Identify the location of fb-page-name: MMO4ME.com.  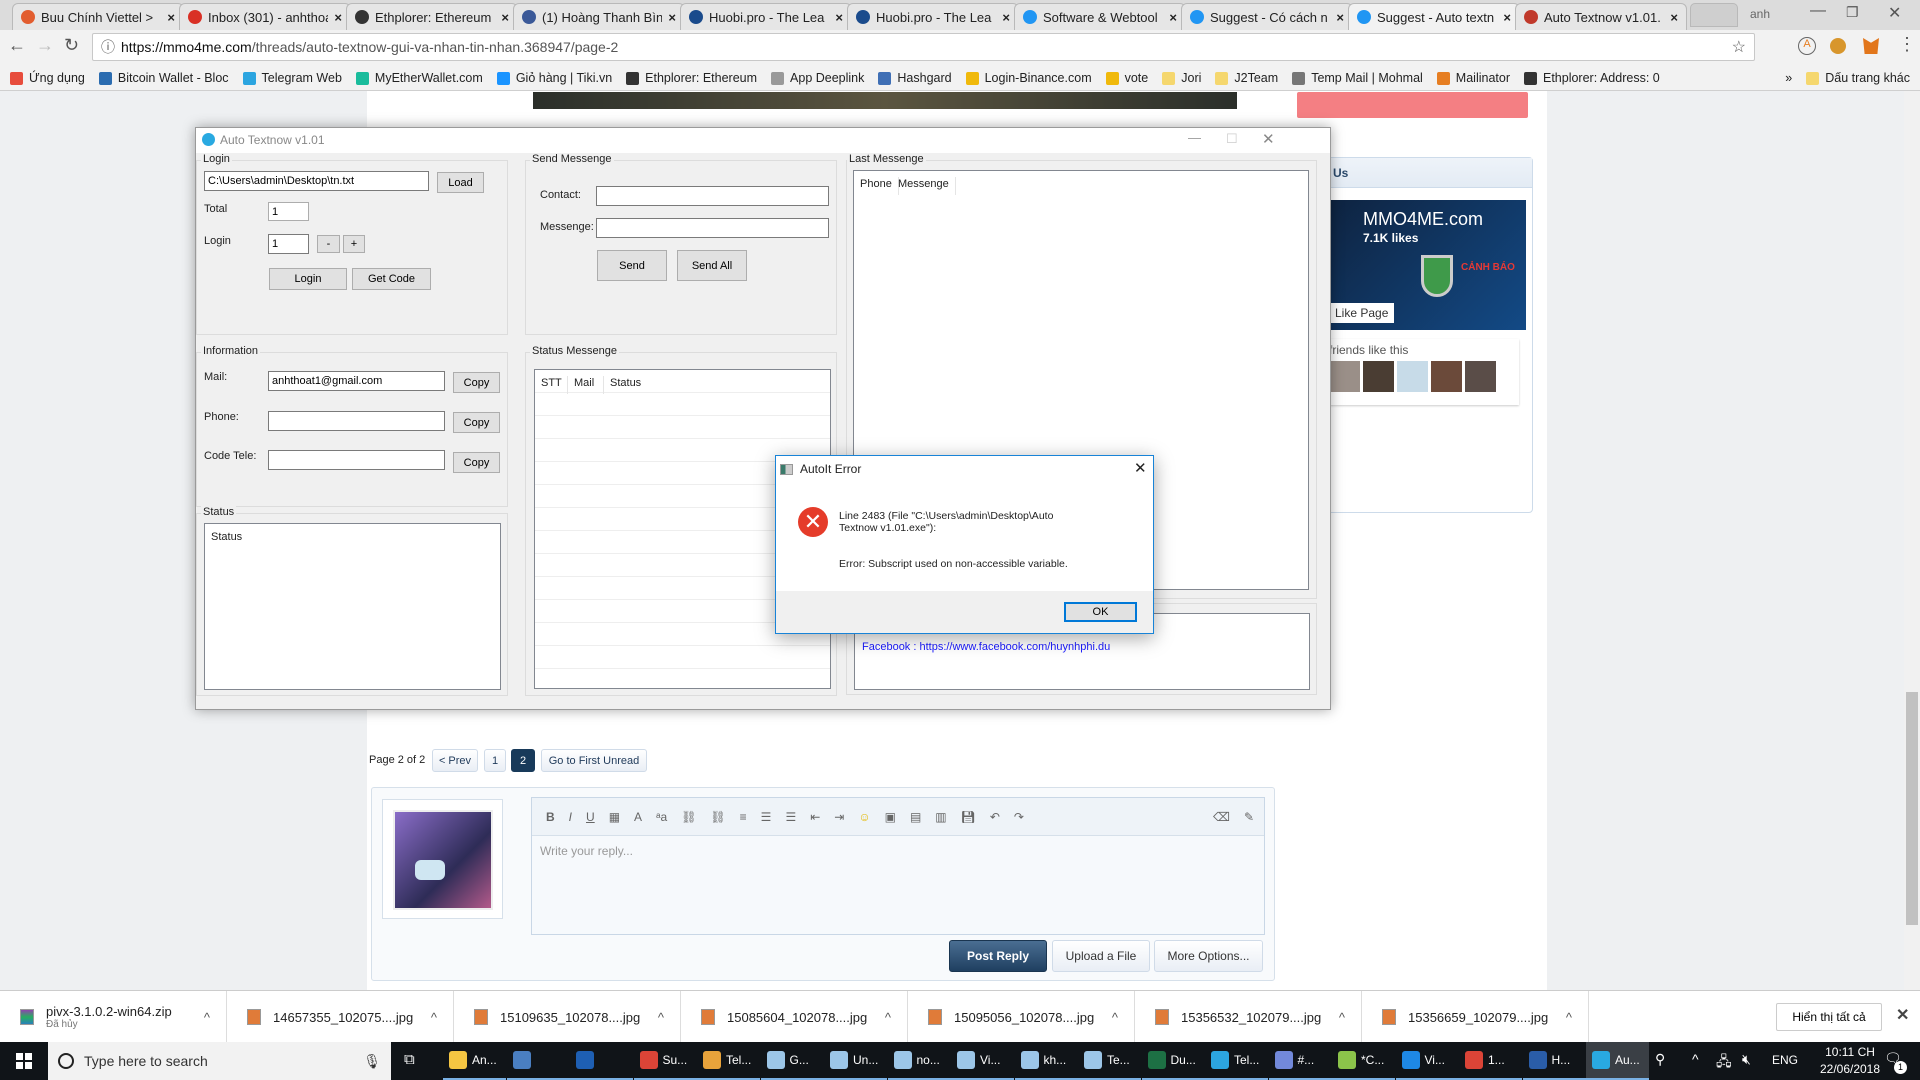
(1423, 219).